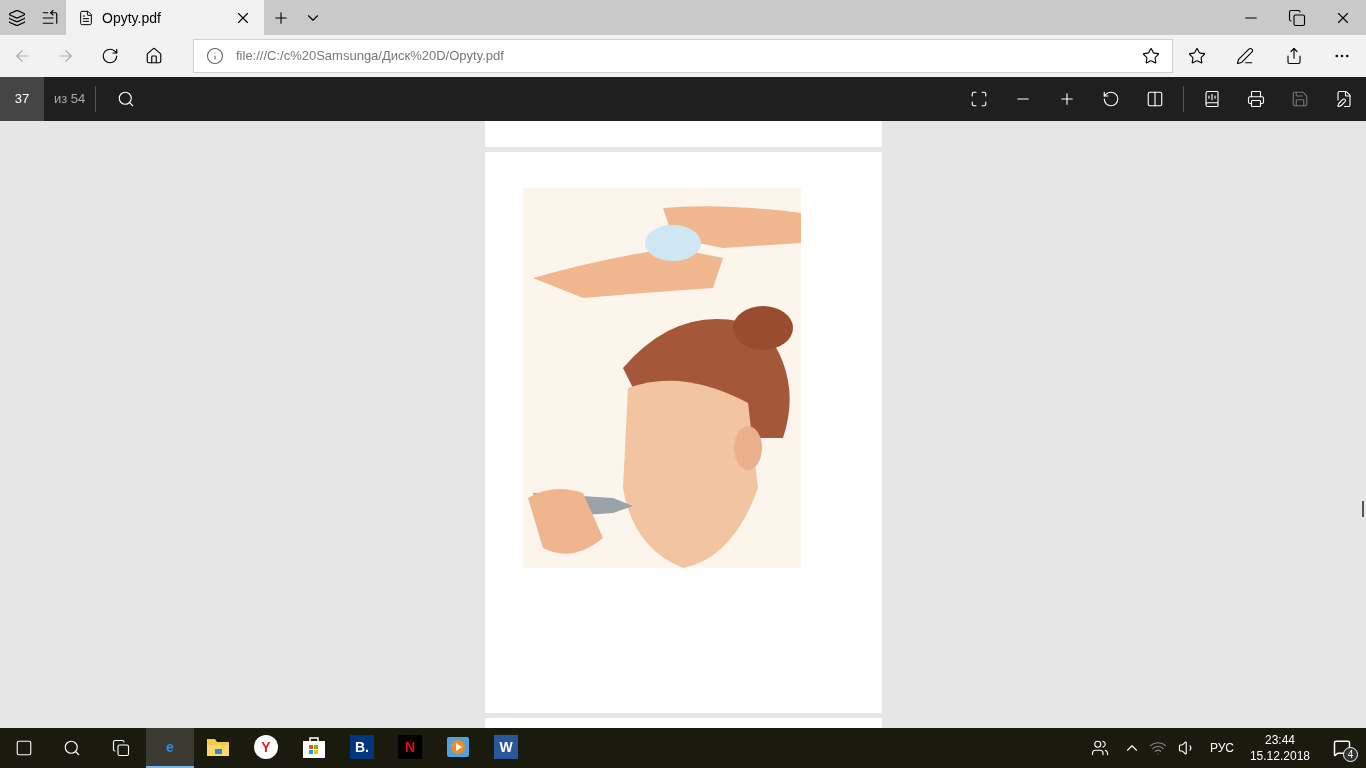 The height and width of the screenshot is (768, 1366). I want to click on date-text: 15.12.2018, so click(1279, 756).